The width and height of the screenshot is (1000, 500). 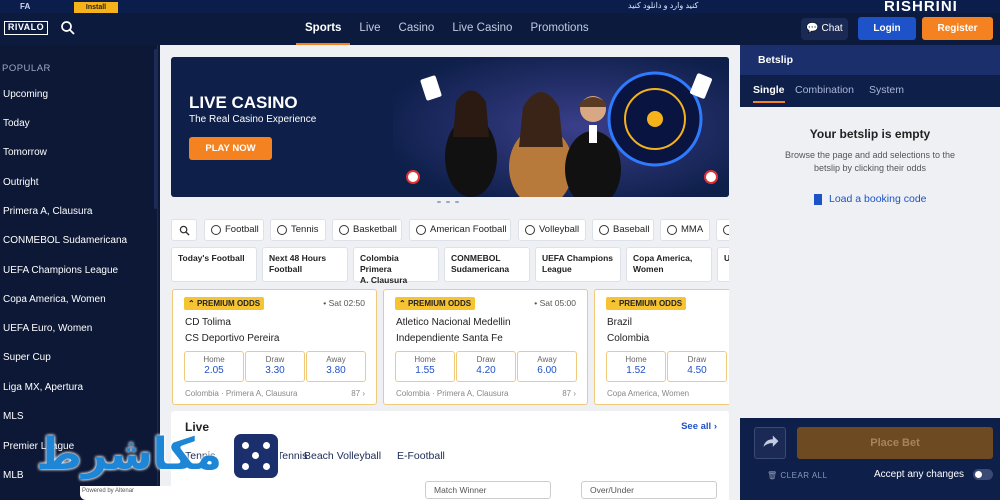 What do you see at coordinates (396, 265) in the screenshot?
I see `league-tab-colombia-primera: Colombia Primera A, Clausura` at bounding box center [396, 265].